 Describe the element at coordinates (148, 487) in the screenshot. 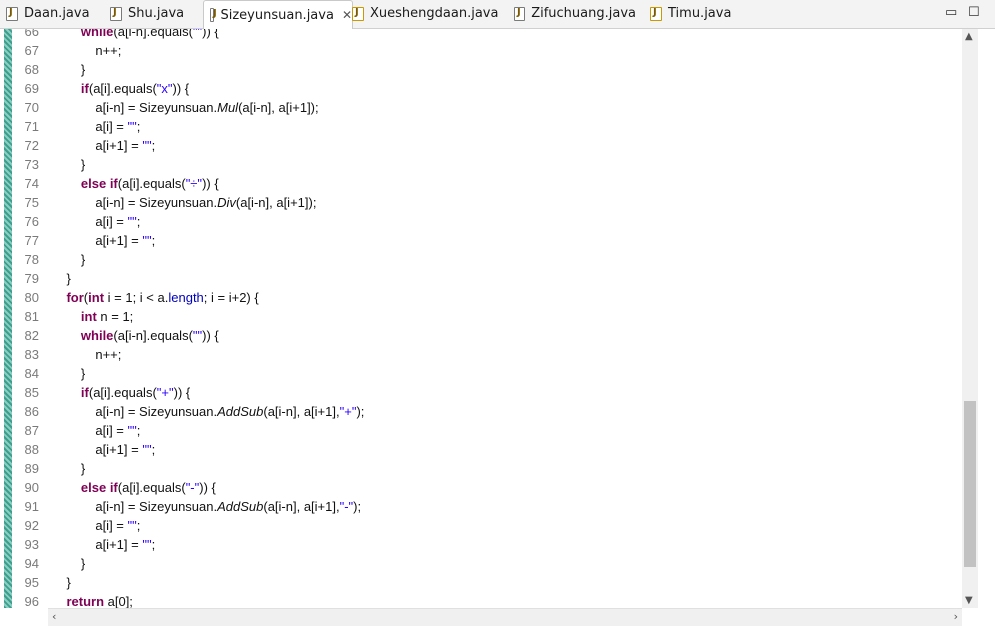

I see `code-text: else if(a[i].equals("-")) {` at that location.